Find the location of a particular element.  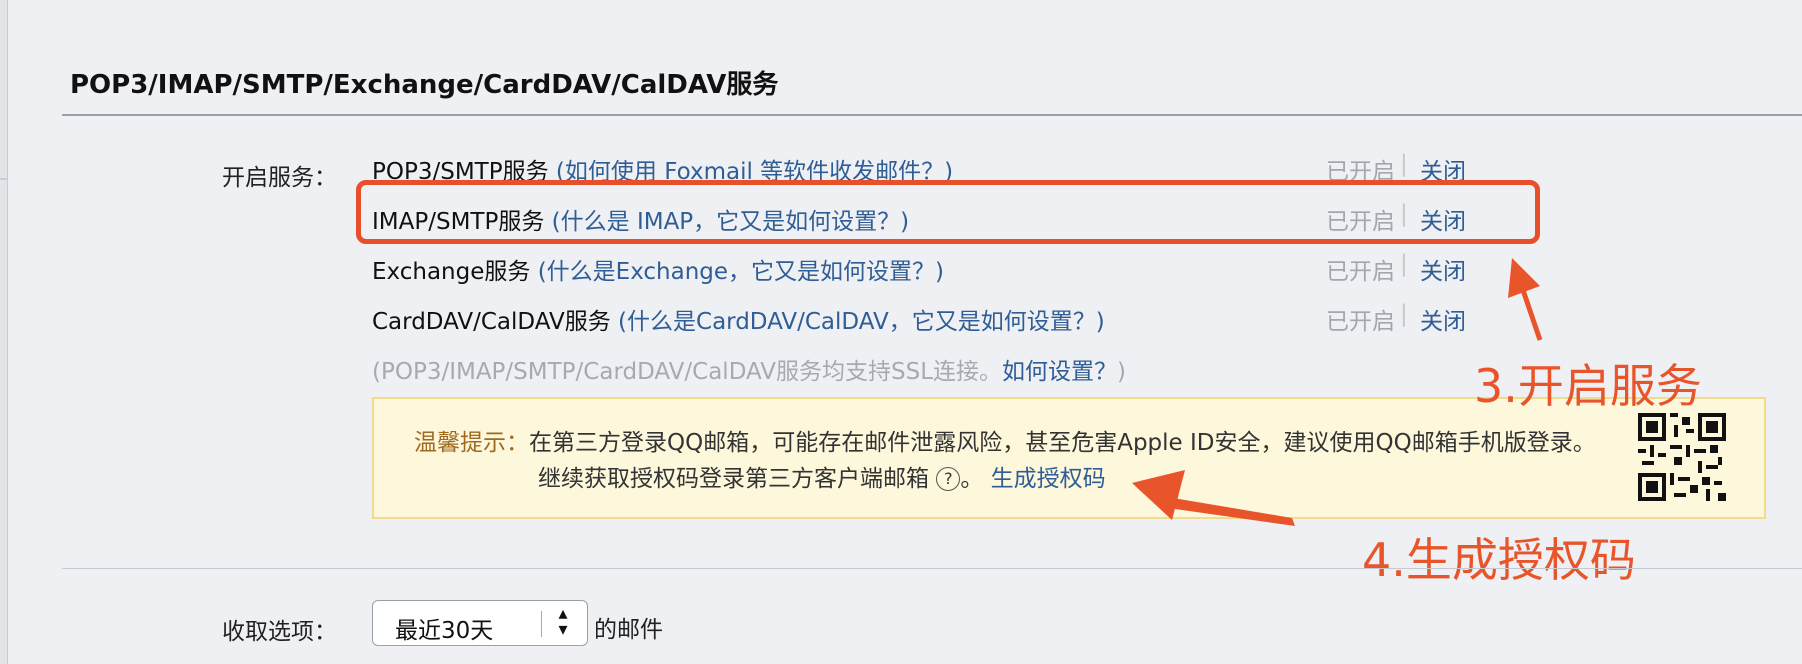

step4-arrow-body is located at coordinates (1231, 511).